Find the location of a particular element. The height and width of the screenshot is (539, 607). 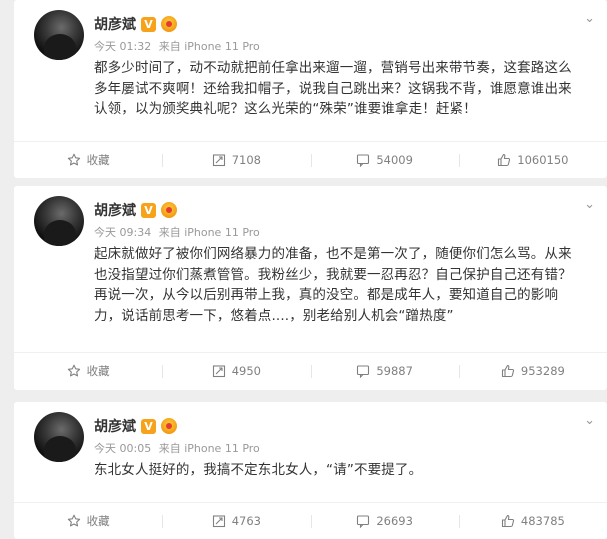

post-meta: 今天 00:05 来自 iPhone 11 Pro is located at coordinates (179, 448).